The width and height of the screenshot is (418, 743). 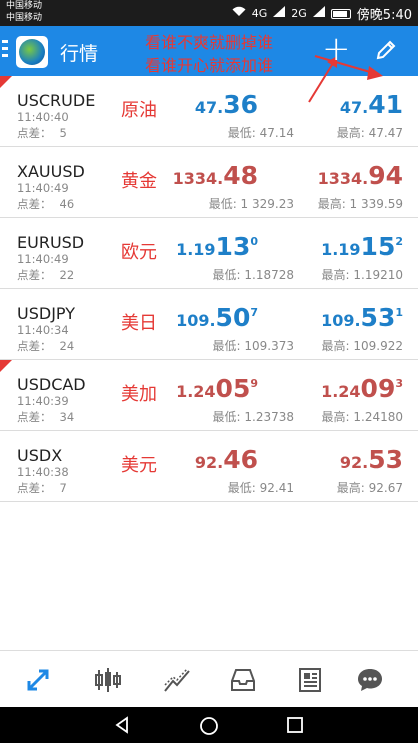 I want to click on network-2g-label: 2G, so click(x=299, y=13).